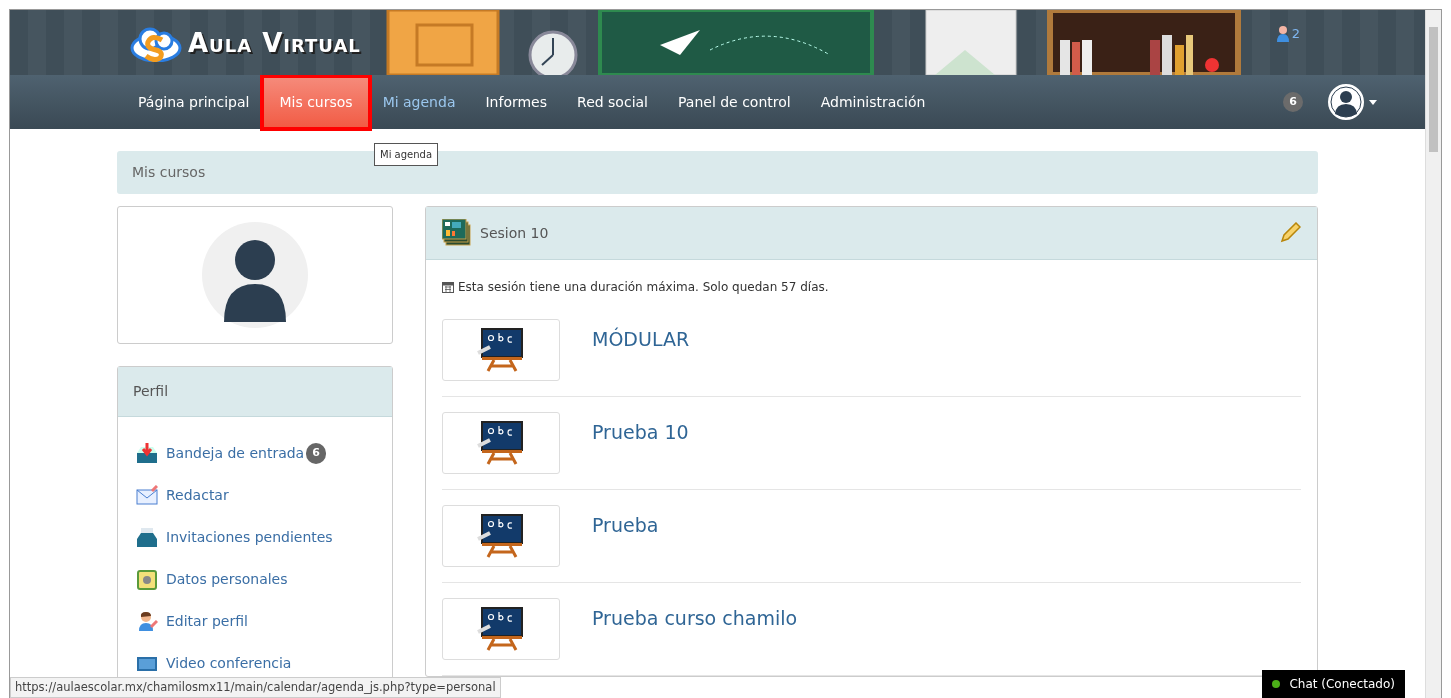 This screenshot has width=1451, height=698. I want to click on scrollbar-thumb, so click(1433, 89).